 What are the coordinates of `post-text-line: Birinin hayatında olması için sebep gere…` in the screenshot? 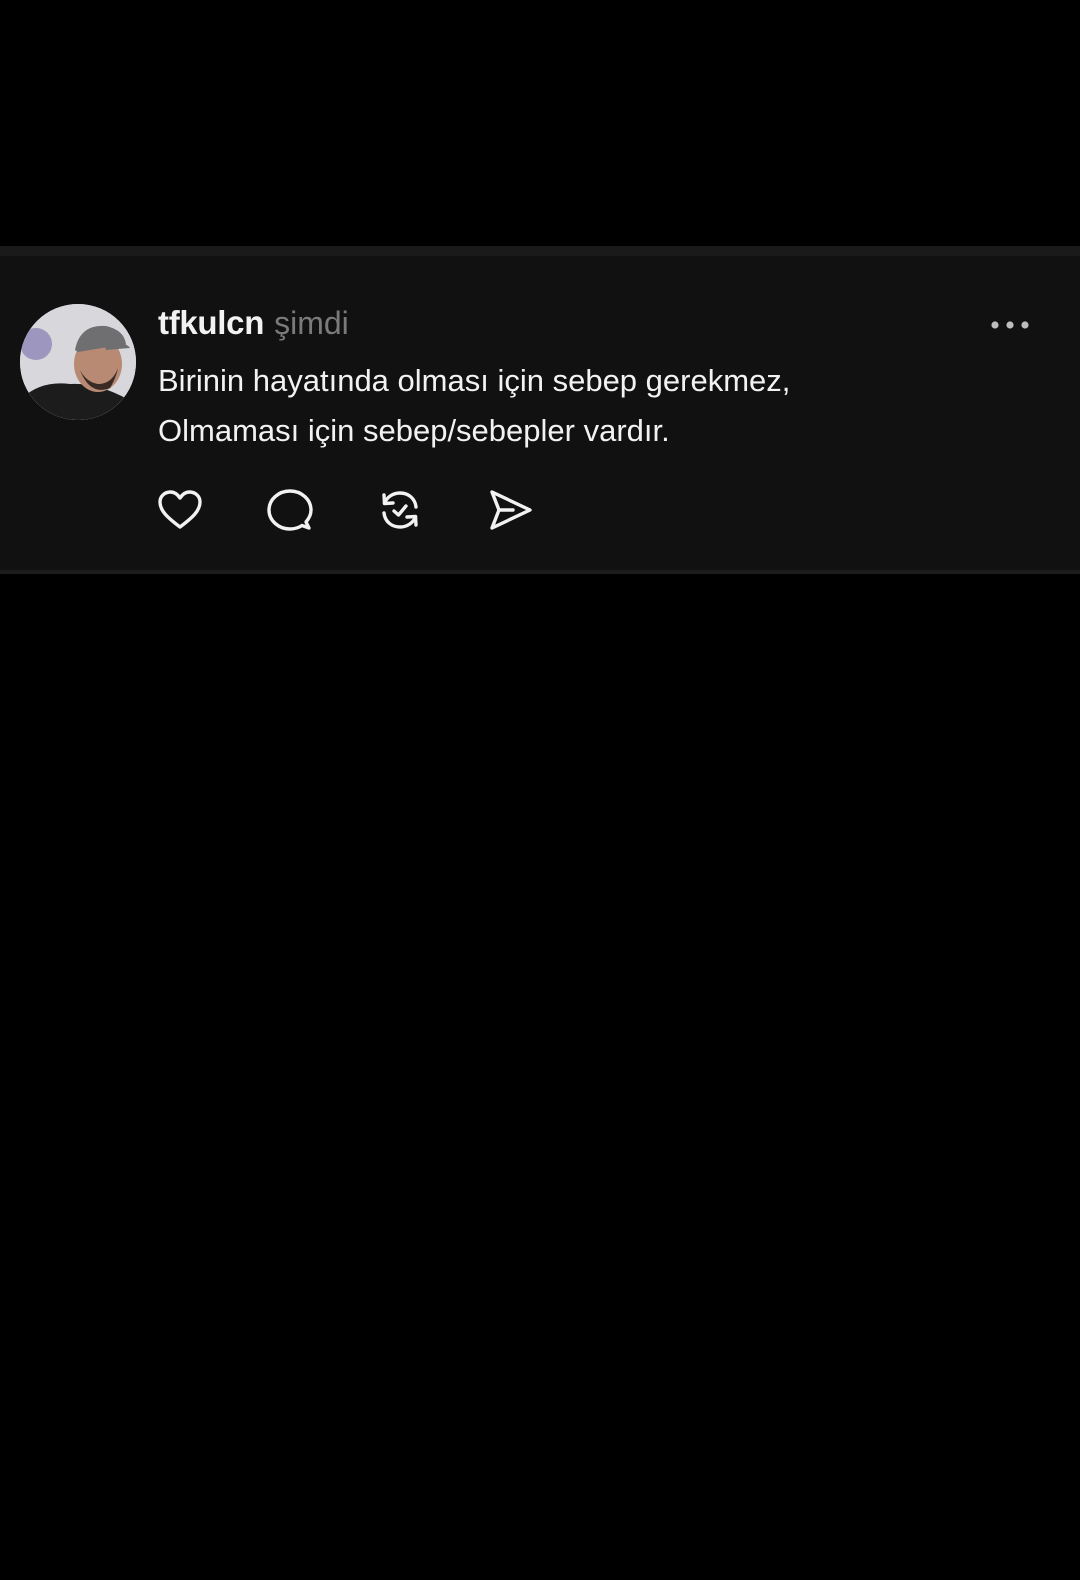 It's located at (474, 380).